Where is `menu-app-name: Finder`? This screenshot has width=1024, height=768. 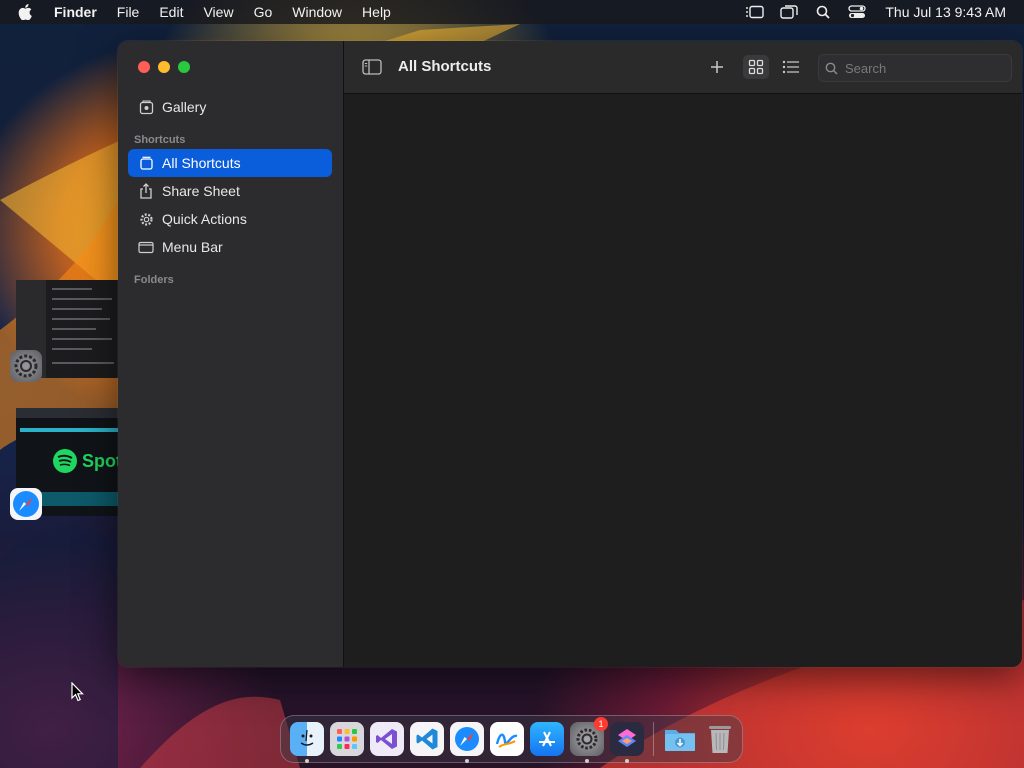
menu-app-name: Finder is located at coordinates (75, 12).